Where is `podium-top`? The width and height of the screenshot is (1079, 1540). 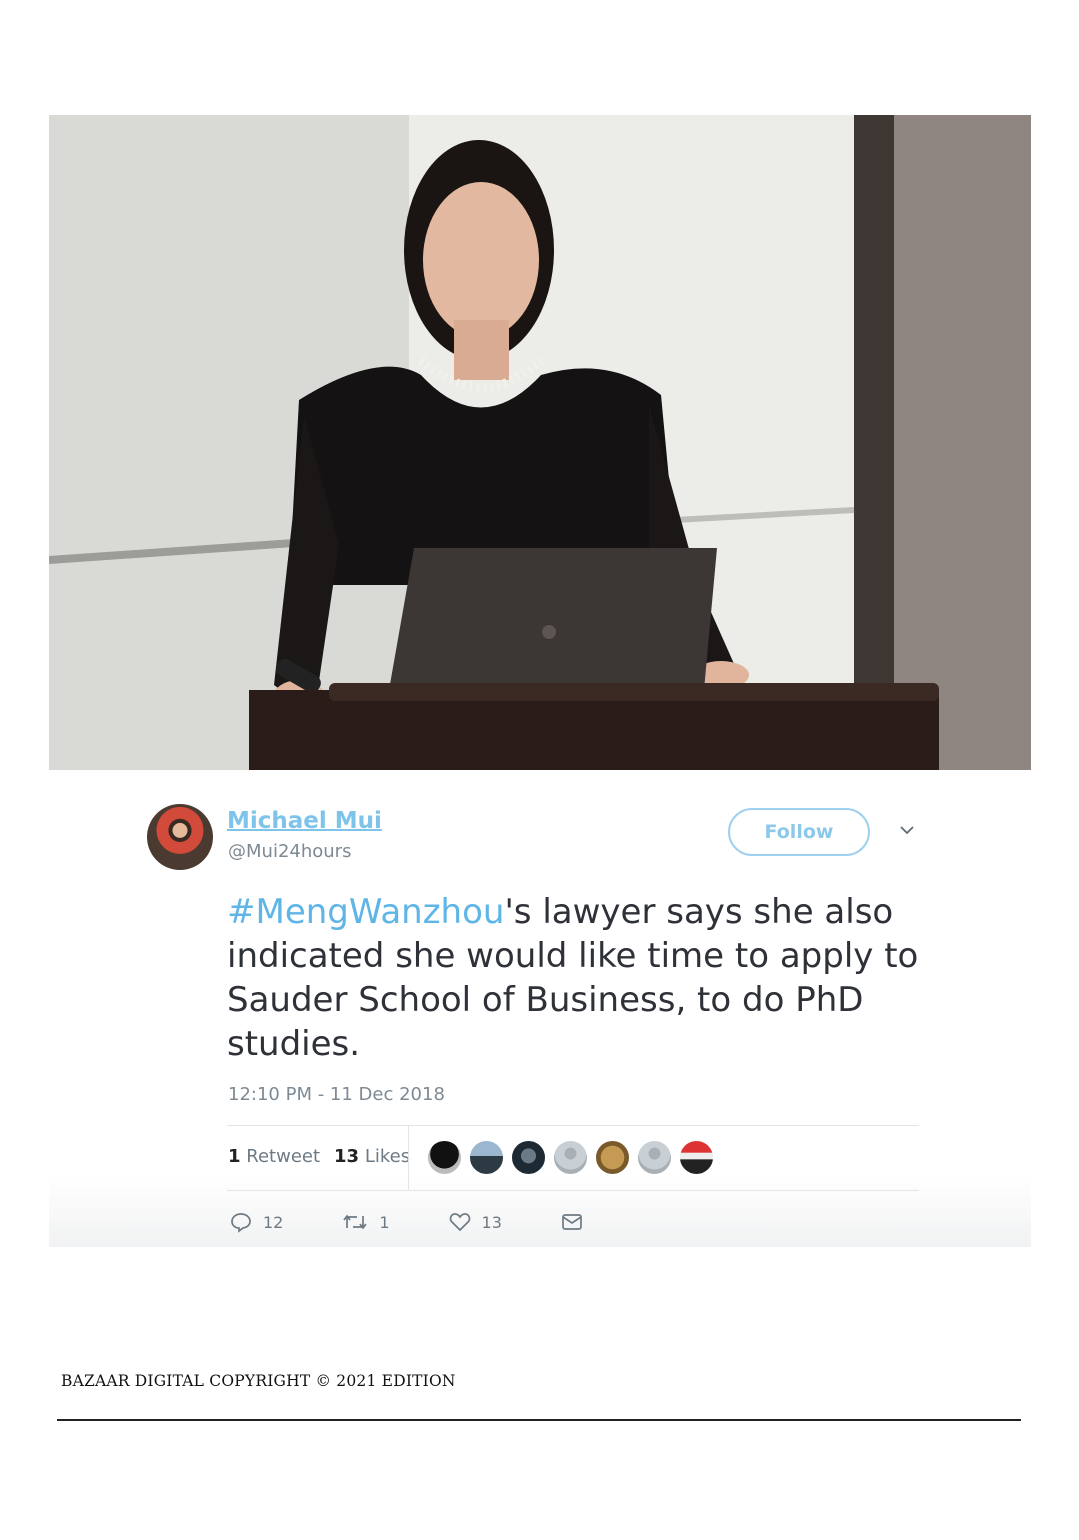
podium-top is located at coordinates (634, 692).